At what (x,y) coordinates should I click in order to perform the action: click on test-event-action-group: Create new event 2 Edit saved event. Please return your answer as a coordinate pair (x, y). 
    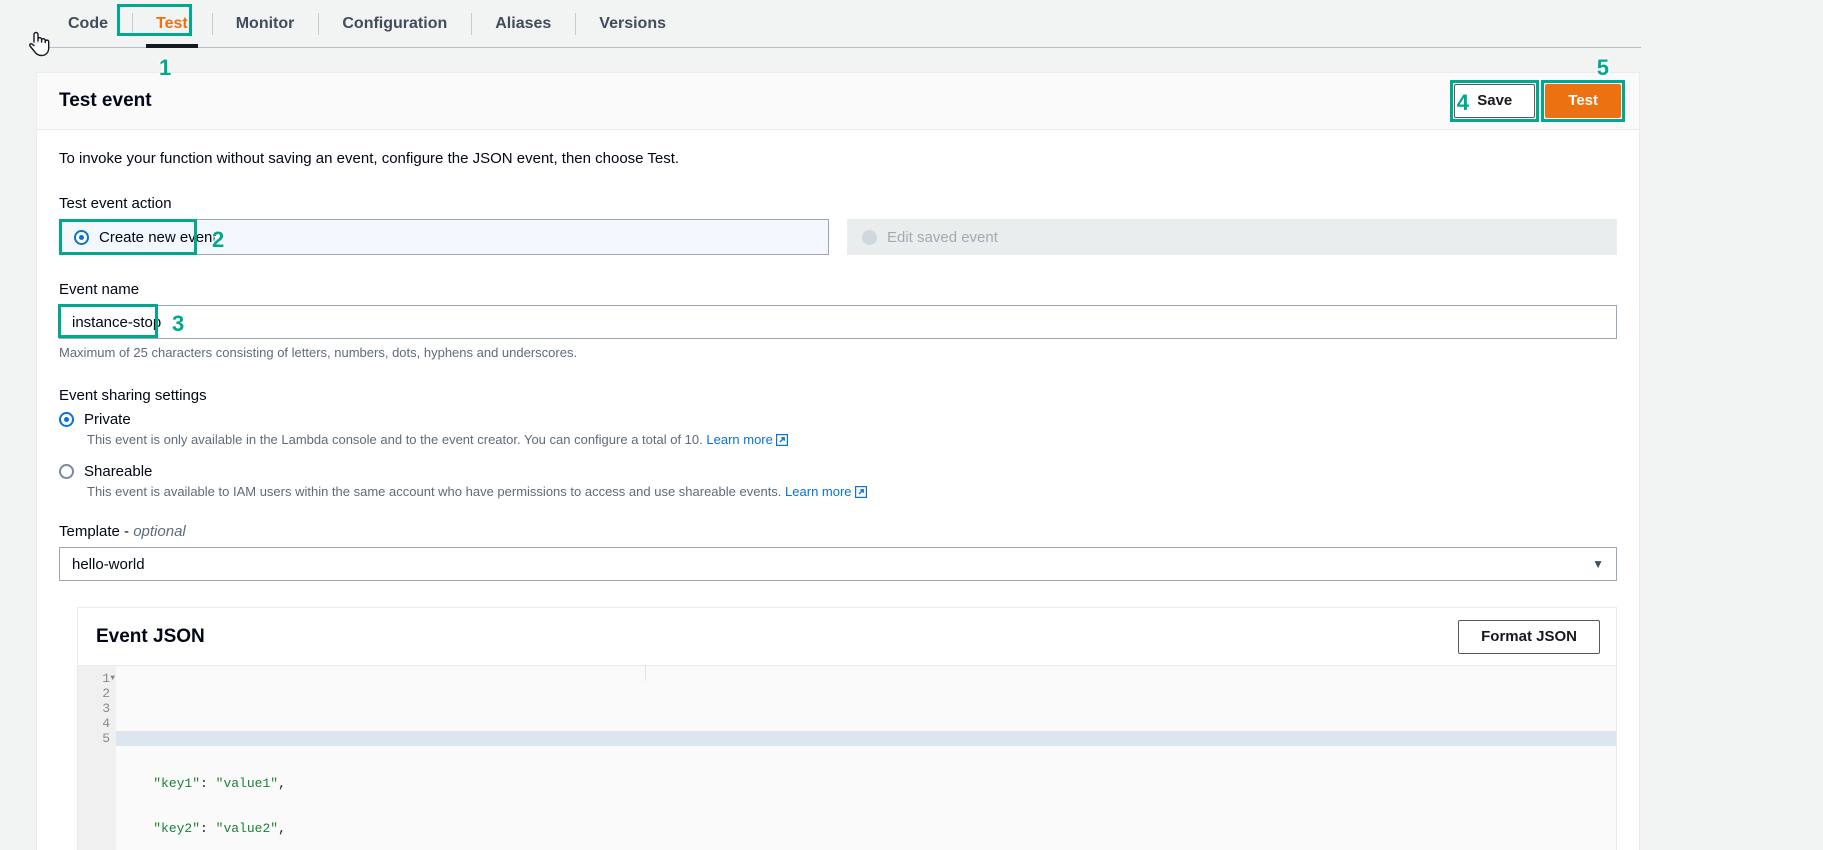
    Looking at the image, I should click on (838, 237).